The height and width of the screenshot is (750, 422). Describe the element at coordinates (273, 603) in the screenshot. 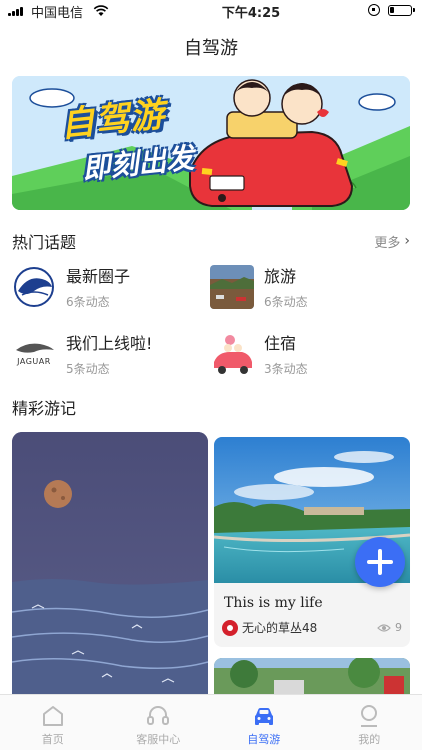

I see `card-caption: This is my life` at that location.